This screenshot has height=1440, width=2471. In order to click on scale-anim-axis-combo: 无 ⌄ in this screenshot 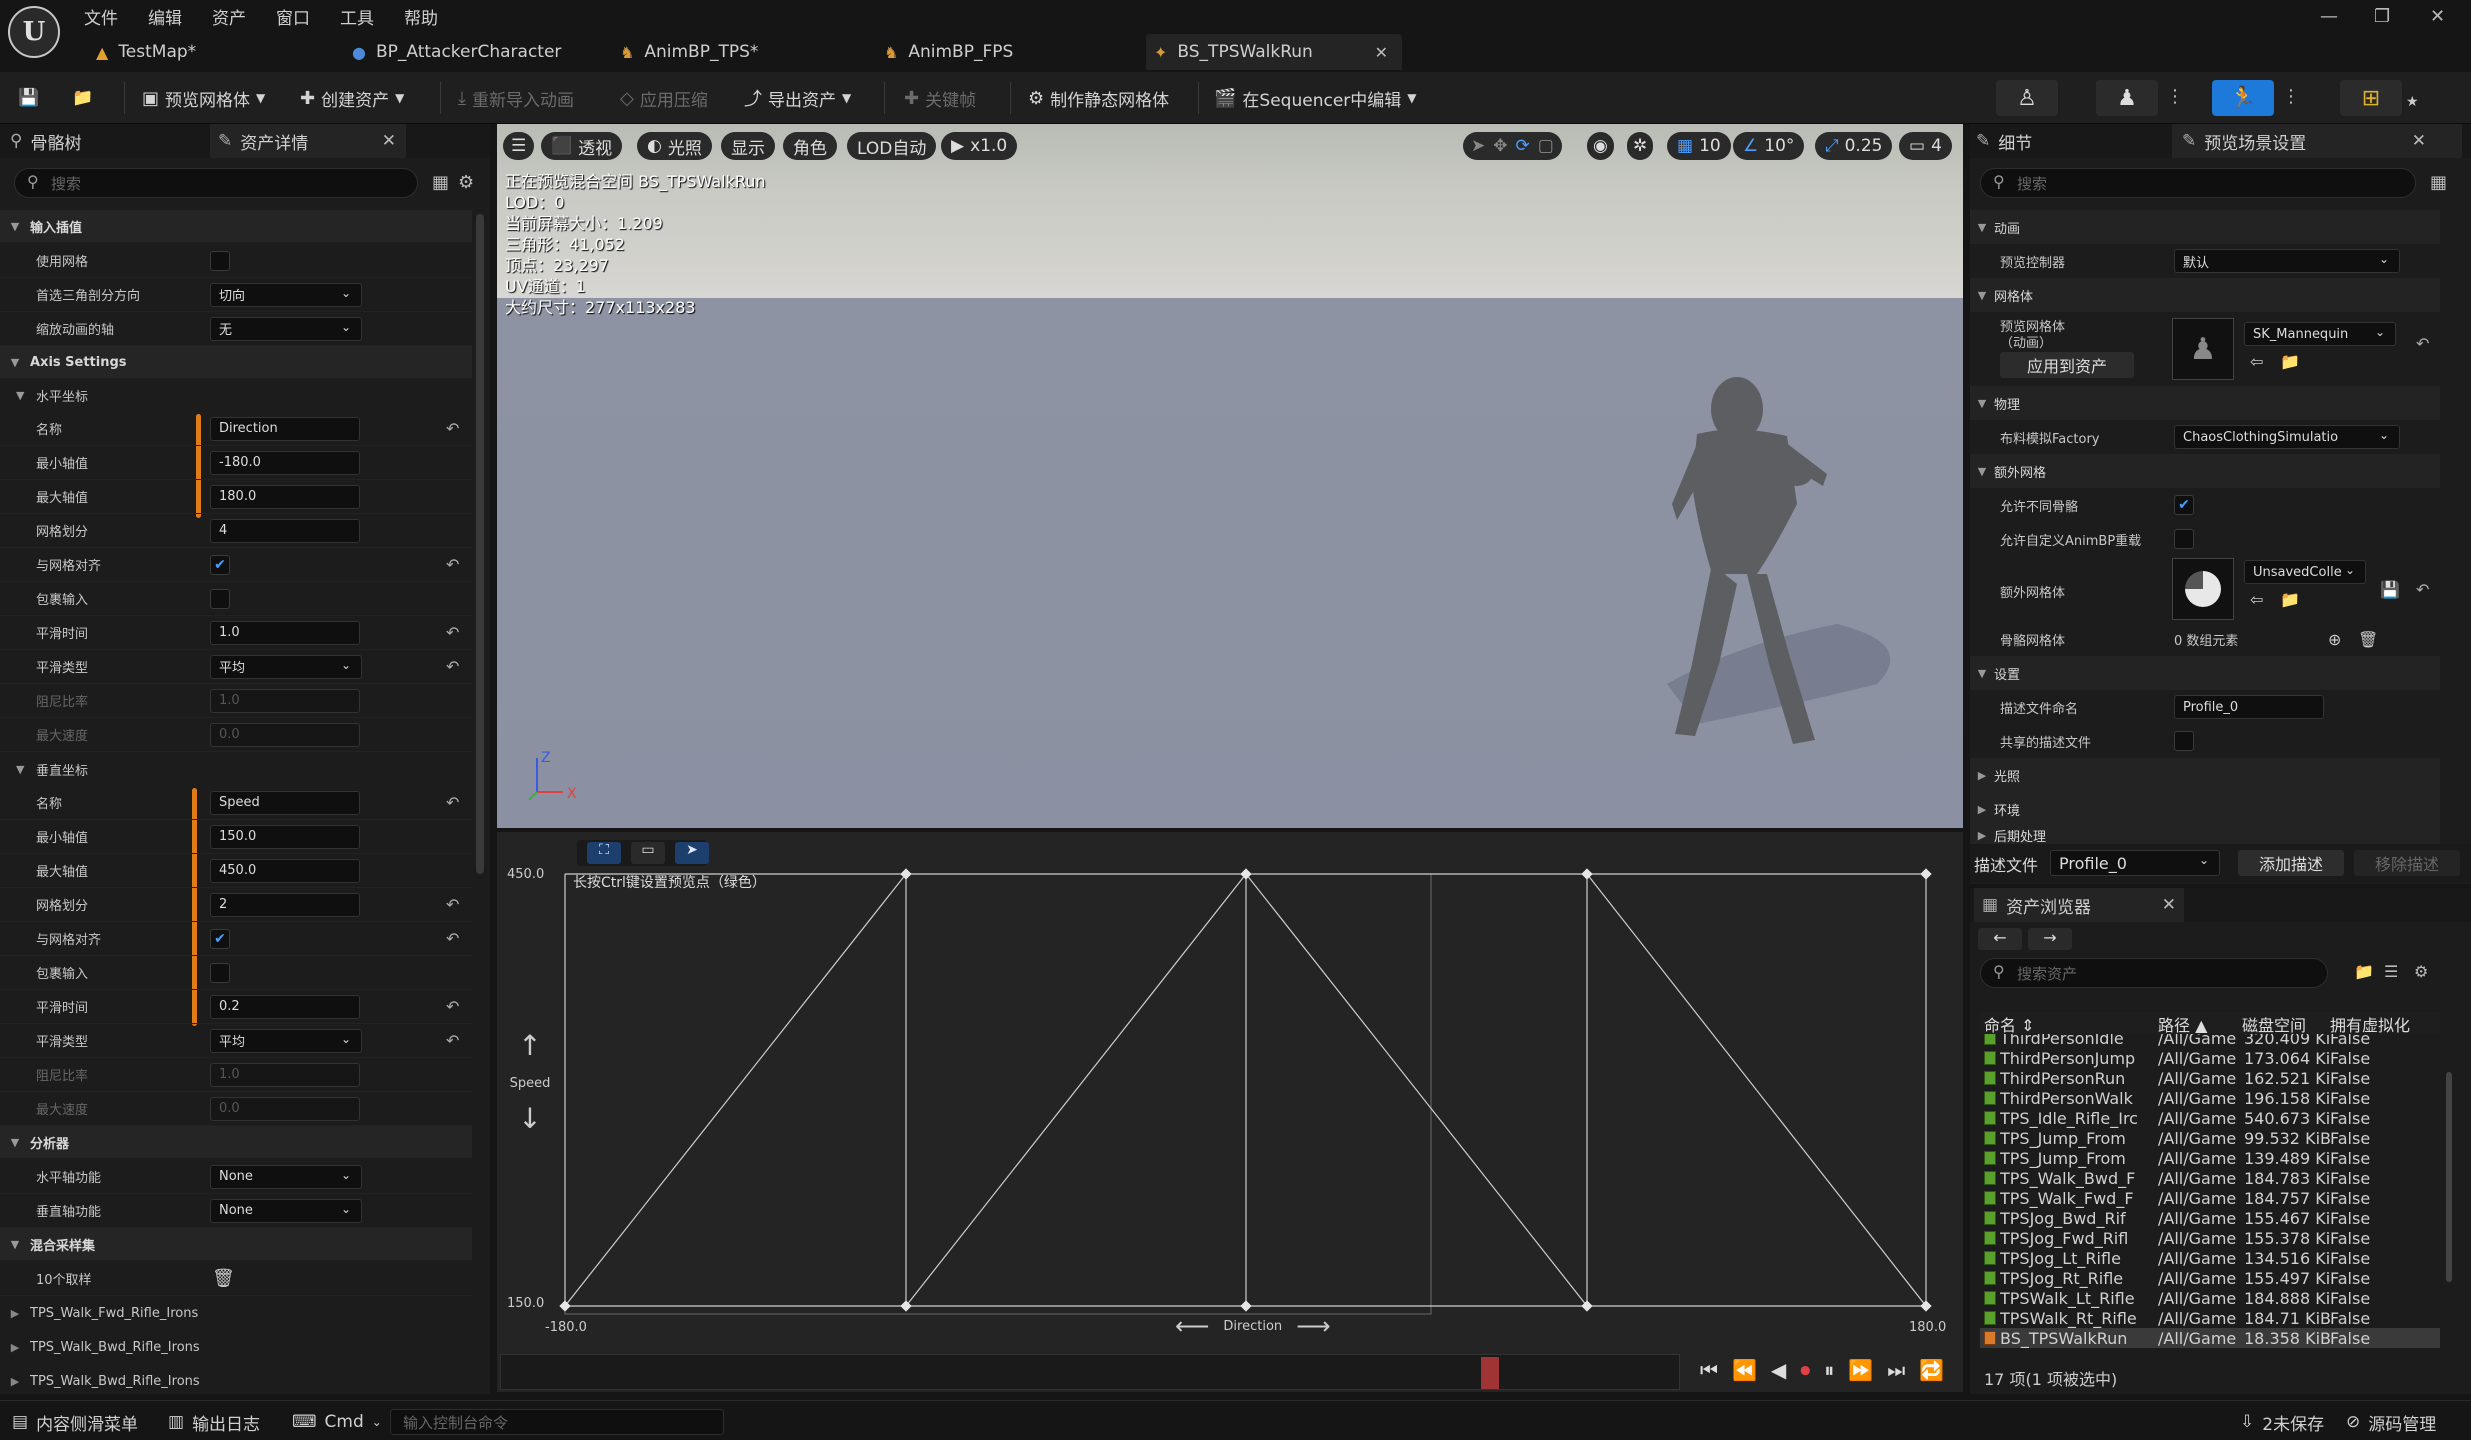, I will do `click(286, 328)`.